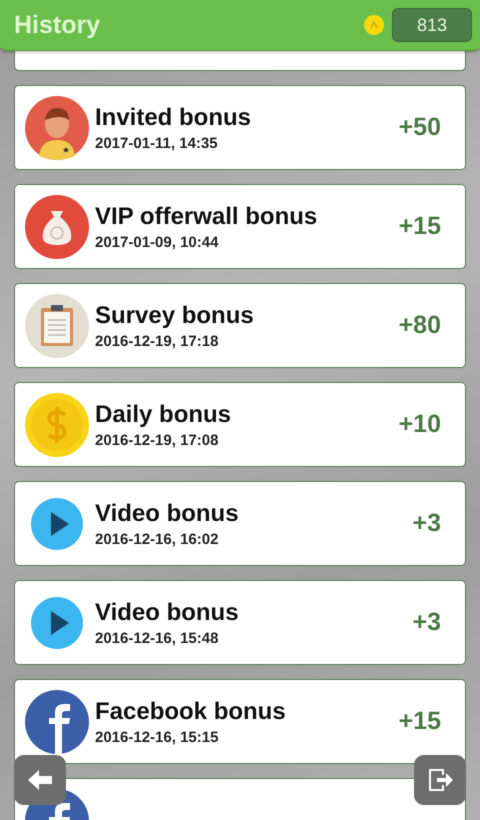 The width and height of the screenshot is (480, 820). What do you see at coordinates (157, 143) in the screenshot?
I see `bonus-date: 2017-01-11, 14:35` at bounding box center [157, 143].